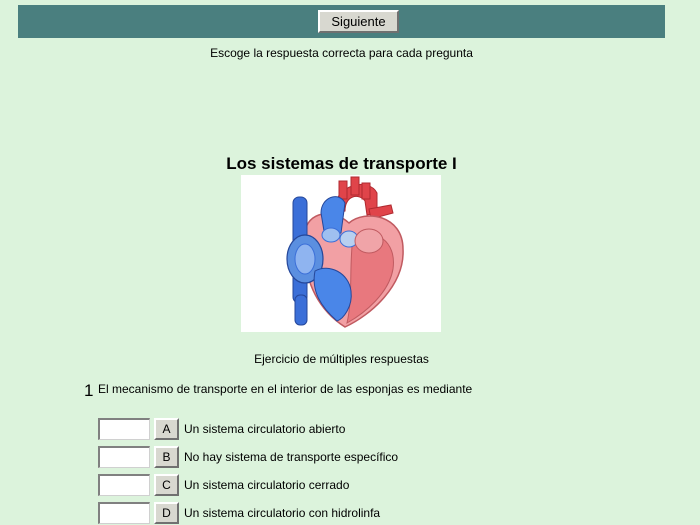  What do you see at coordinates (89, 390) in the screenshot?
I see `question-number: 1` at bounding box center [89, 390].